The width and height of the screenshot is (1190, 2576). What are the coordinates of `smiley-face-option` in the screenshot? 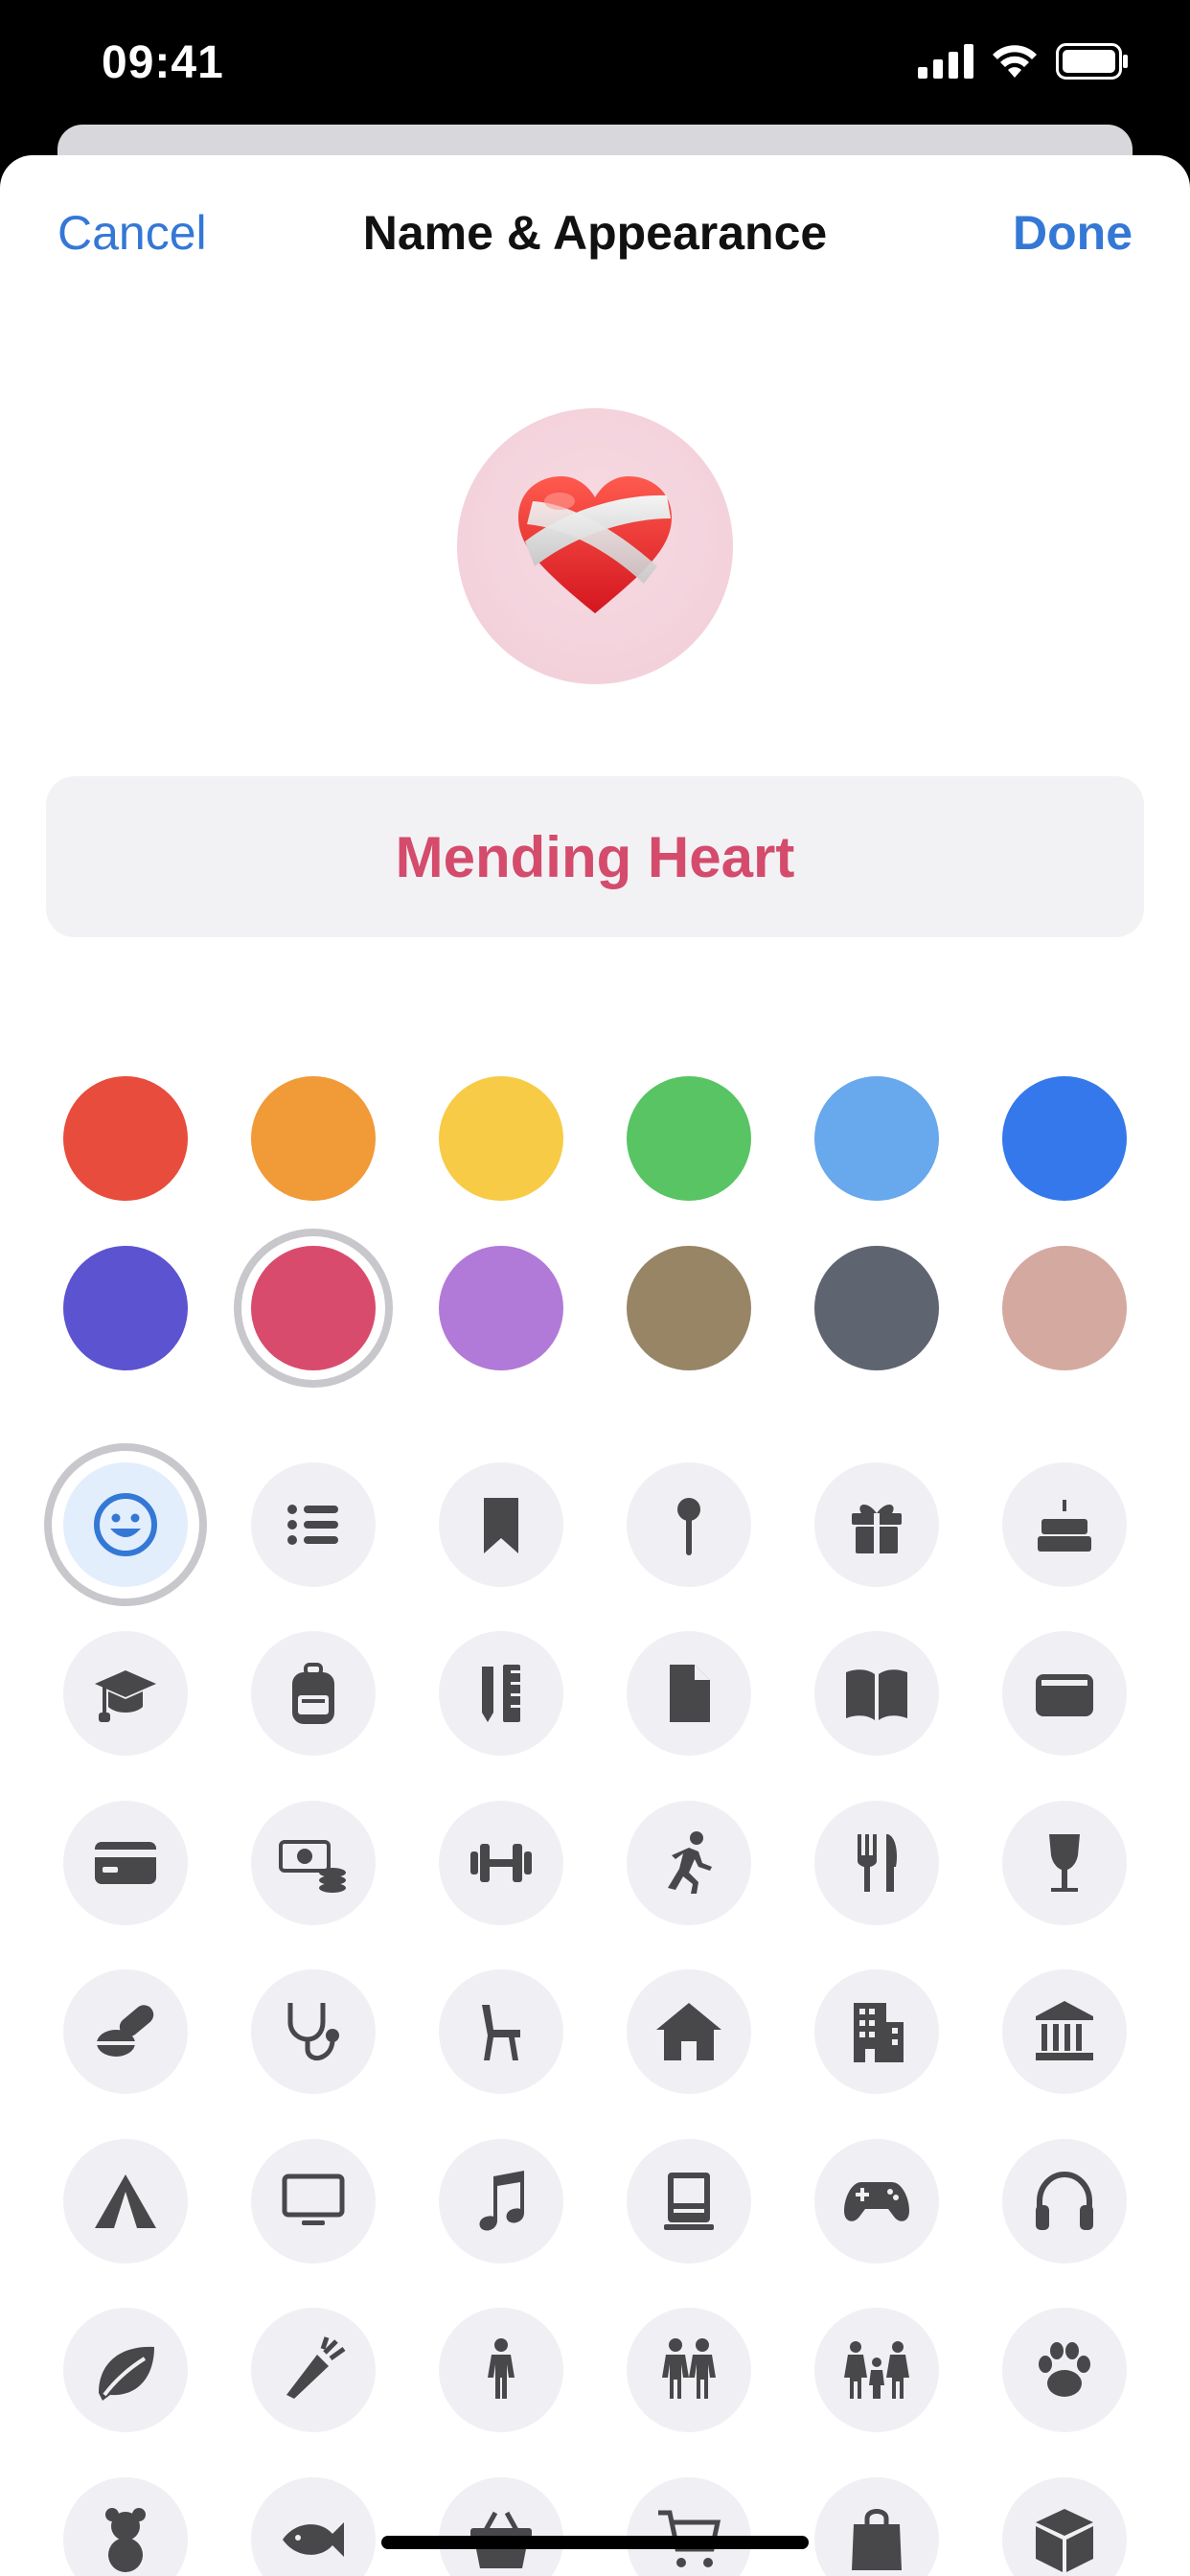 It's located at (125, 1525).